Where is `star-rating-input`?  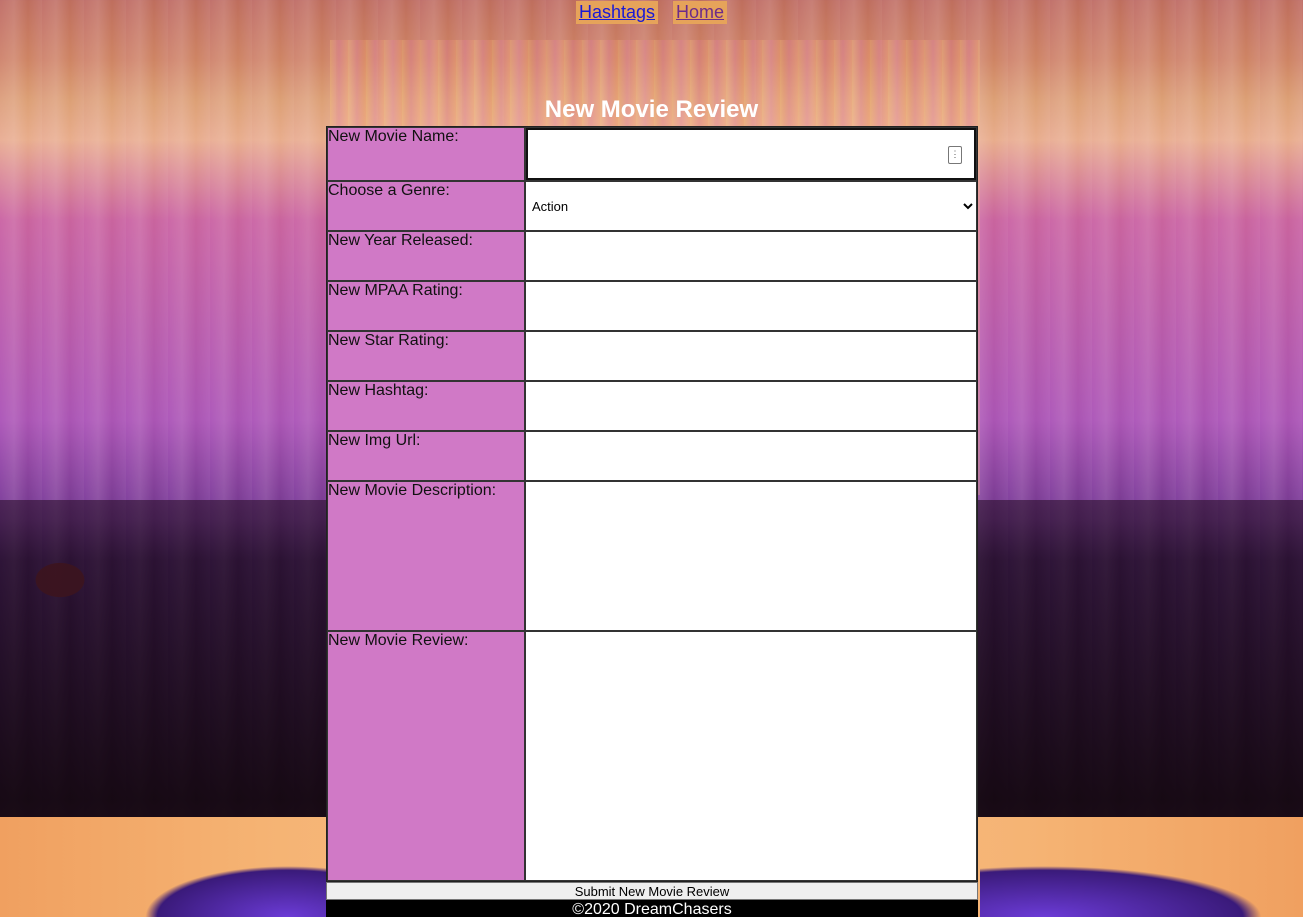
star-rating-input is located at coordinates (751, 356).